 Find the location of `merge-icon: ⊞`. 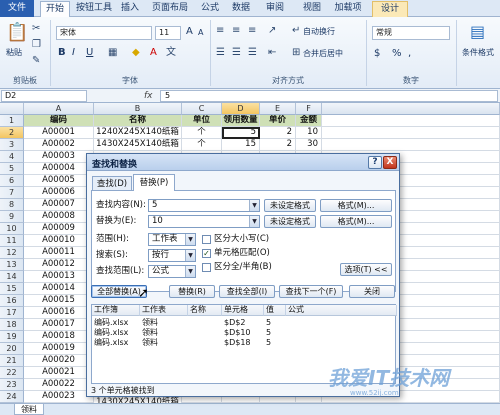

merge-icon: ⊞ is located at coordinates (296, 53).